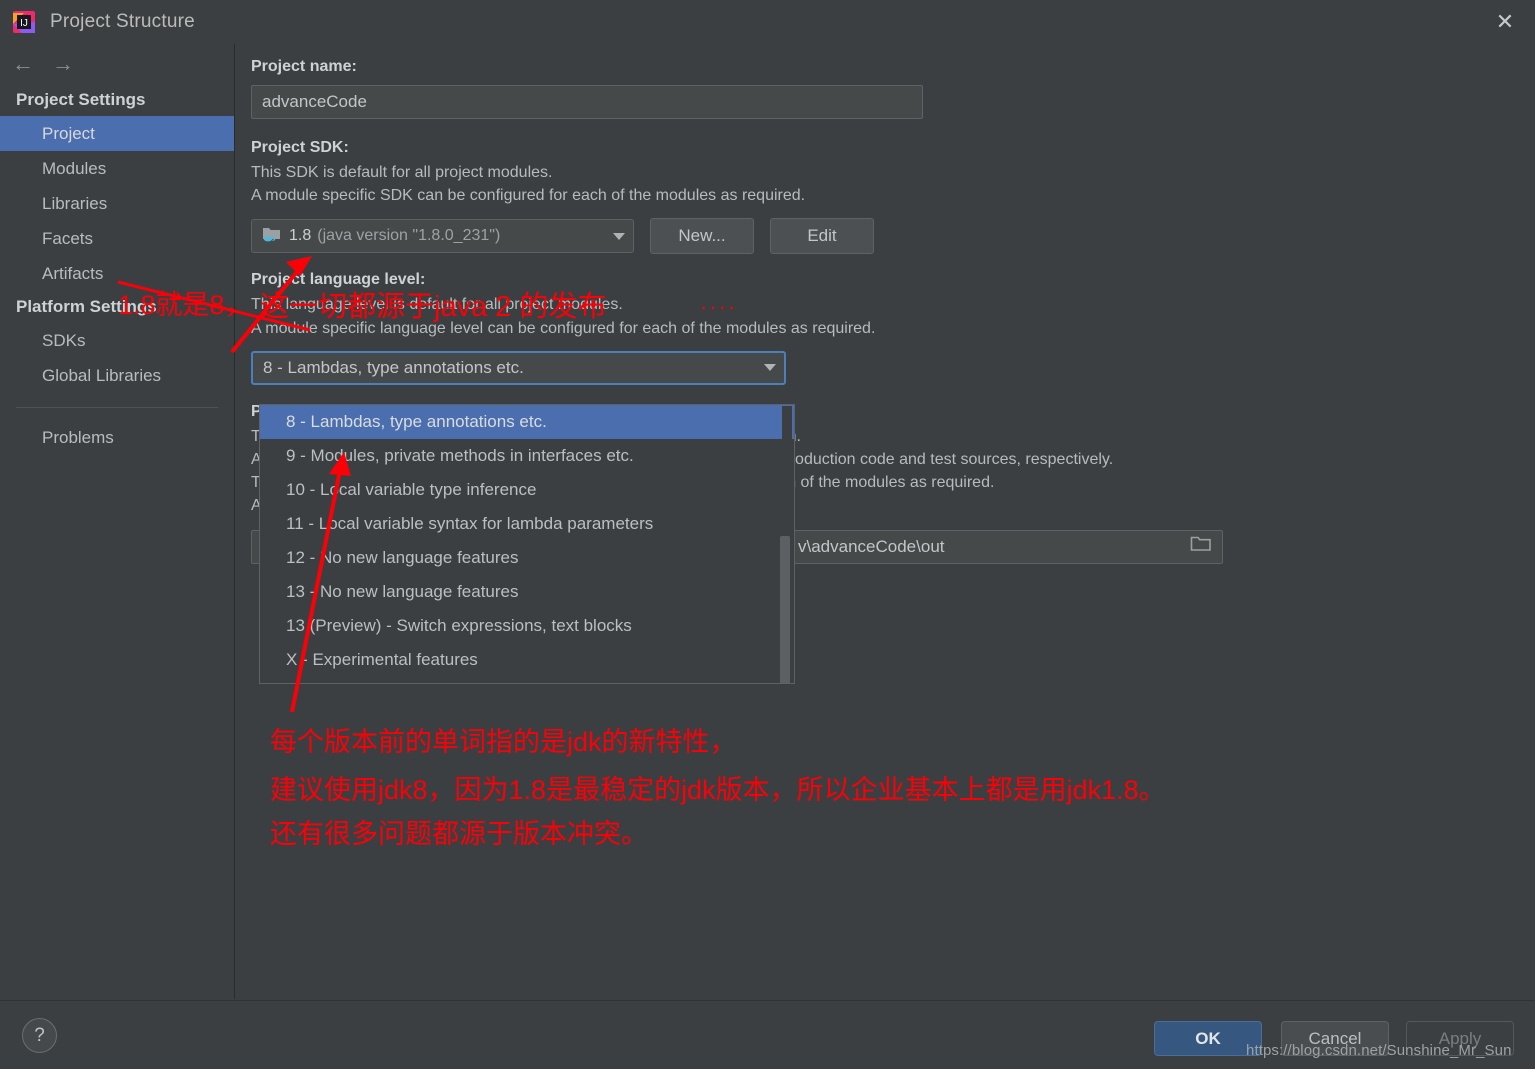 The width and height of the screenshot is (1535, 1069). I want to click on svg-text: IJ, so click(24, 23).